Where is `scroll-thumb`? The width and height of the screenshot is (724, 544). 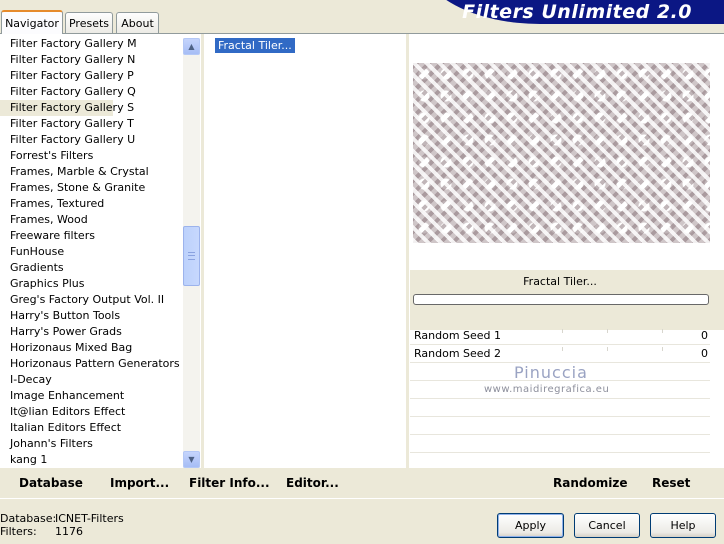 scroll-thumb is located at coordinates (191, 256).